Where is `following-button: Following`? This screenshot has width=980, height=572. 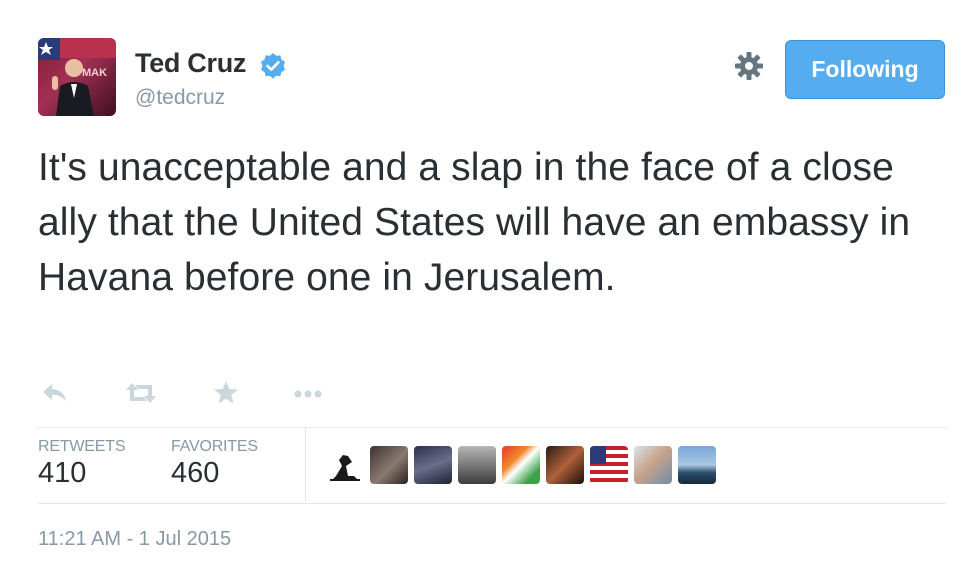 following-button: Following is located at coordinates (865, 69).